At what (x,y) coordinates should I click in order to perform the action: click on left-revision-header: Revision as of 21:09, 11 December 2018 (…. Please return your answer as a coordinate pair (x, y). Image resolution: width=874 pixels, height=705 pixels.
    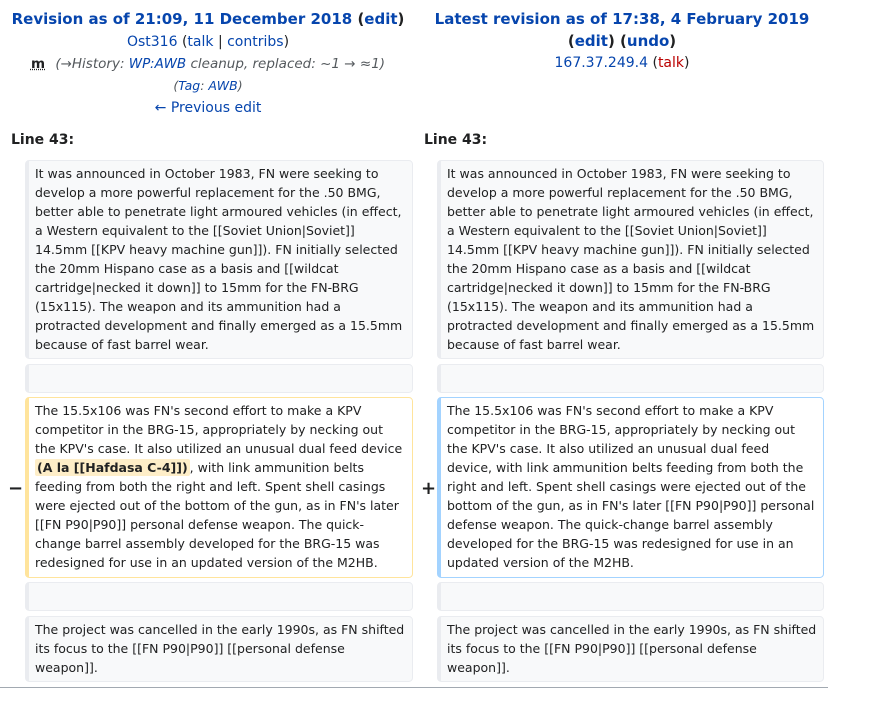
    Looking at the image, I should click on (208, 63).